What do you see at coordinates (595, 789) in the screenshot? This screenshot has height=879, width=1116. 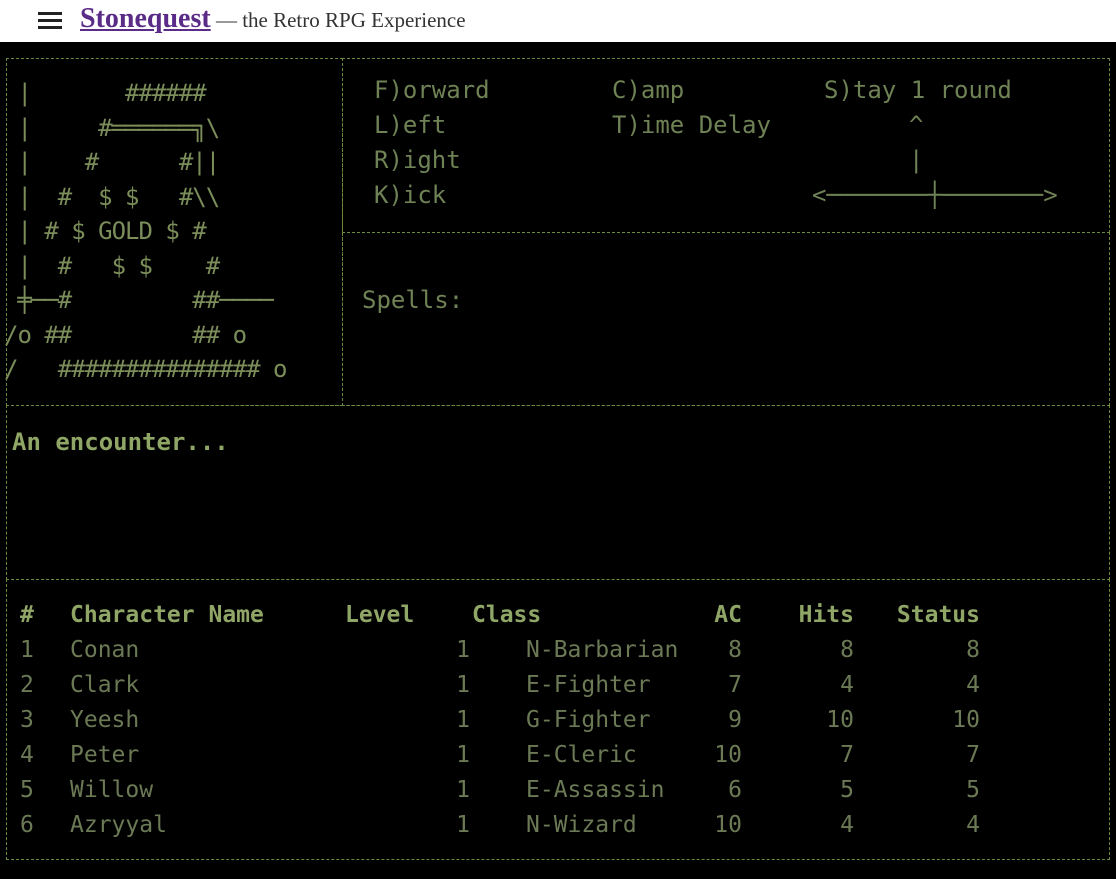 I see `cell-class: E-Assassin` at bounding box center [595, 789].